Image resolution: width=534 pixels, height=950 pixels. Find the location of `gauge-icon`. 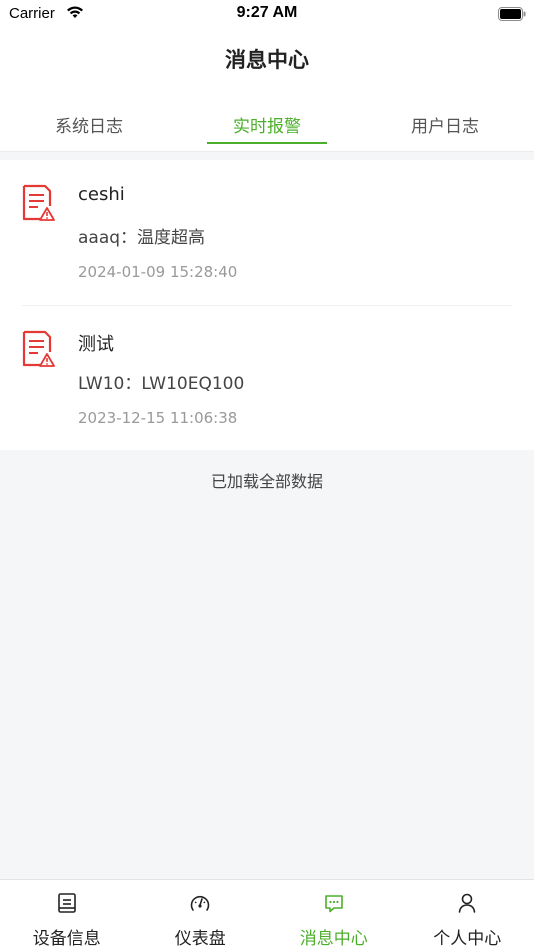

gauge-icon is located at coordinates (200, 903).